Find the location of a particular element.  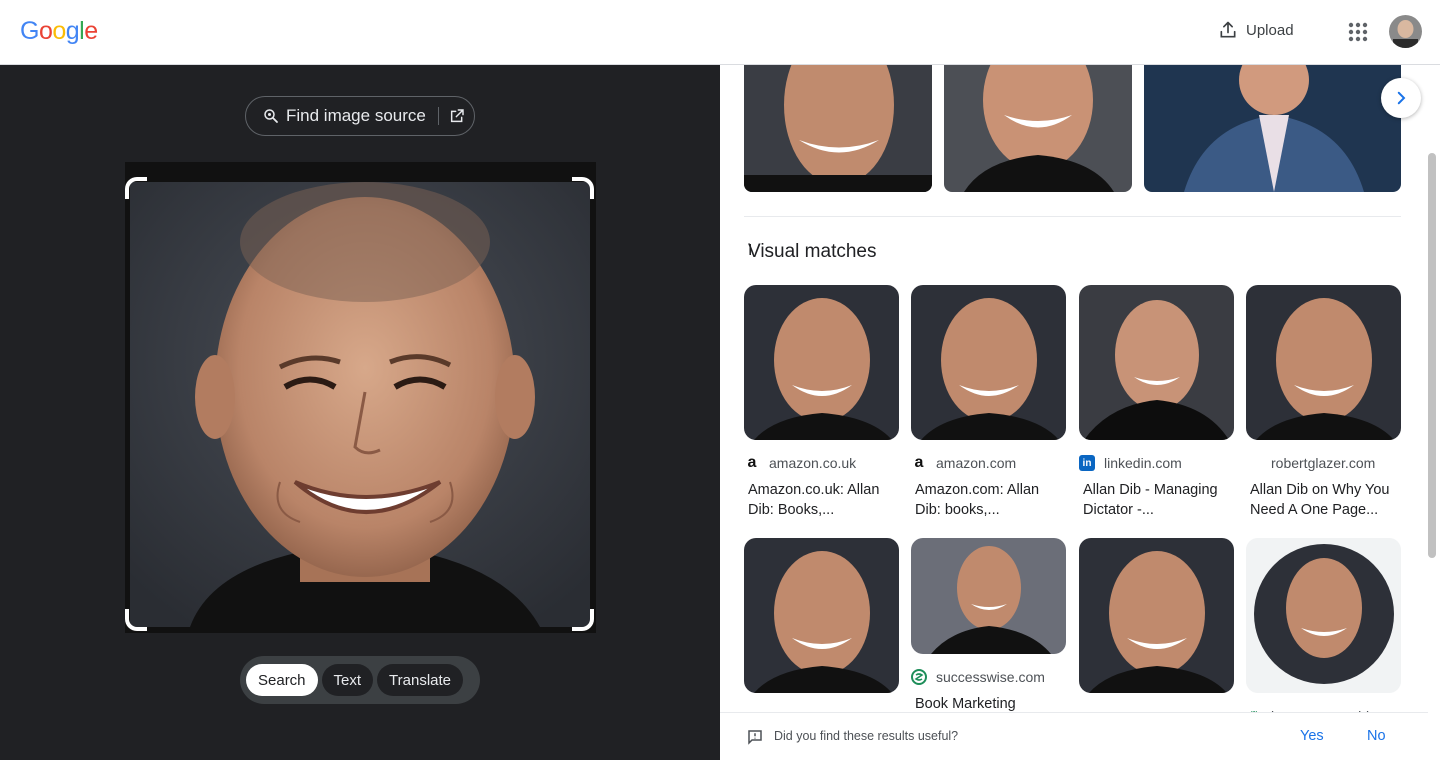

match-source: successwise.com is located at coordinates (988, 677).